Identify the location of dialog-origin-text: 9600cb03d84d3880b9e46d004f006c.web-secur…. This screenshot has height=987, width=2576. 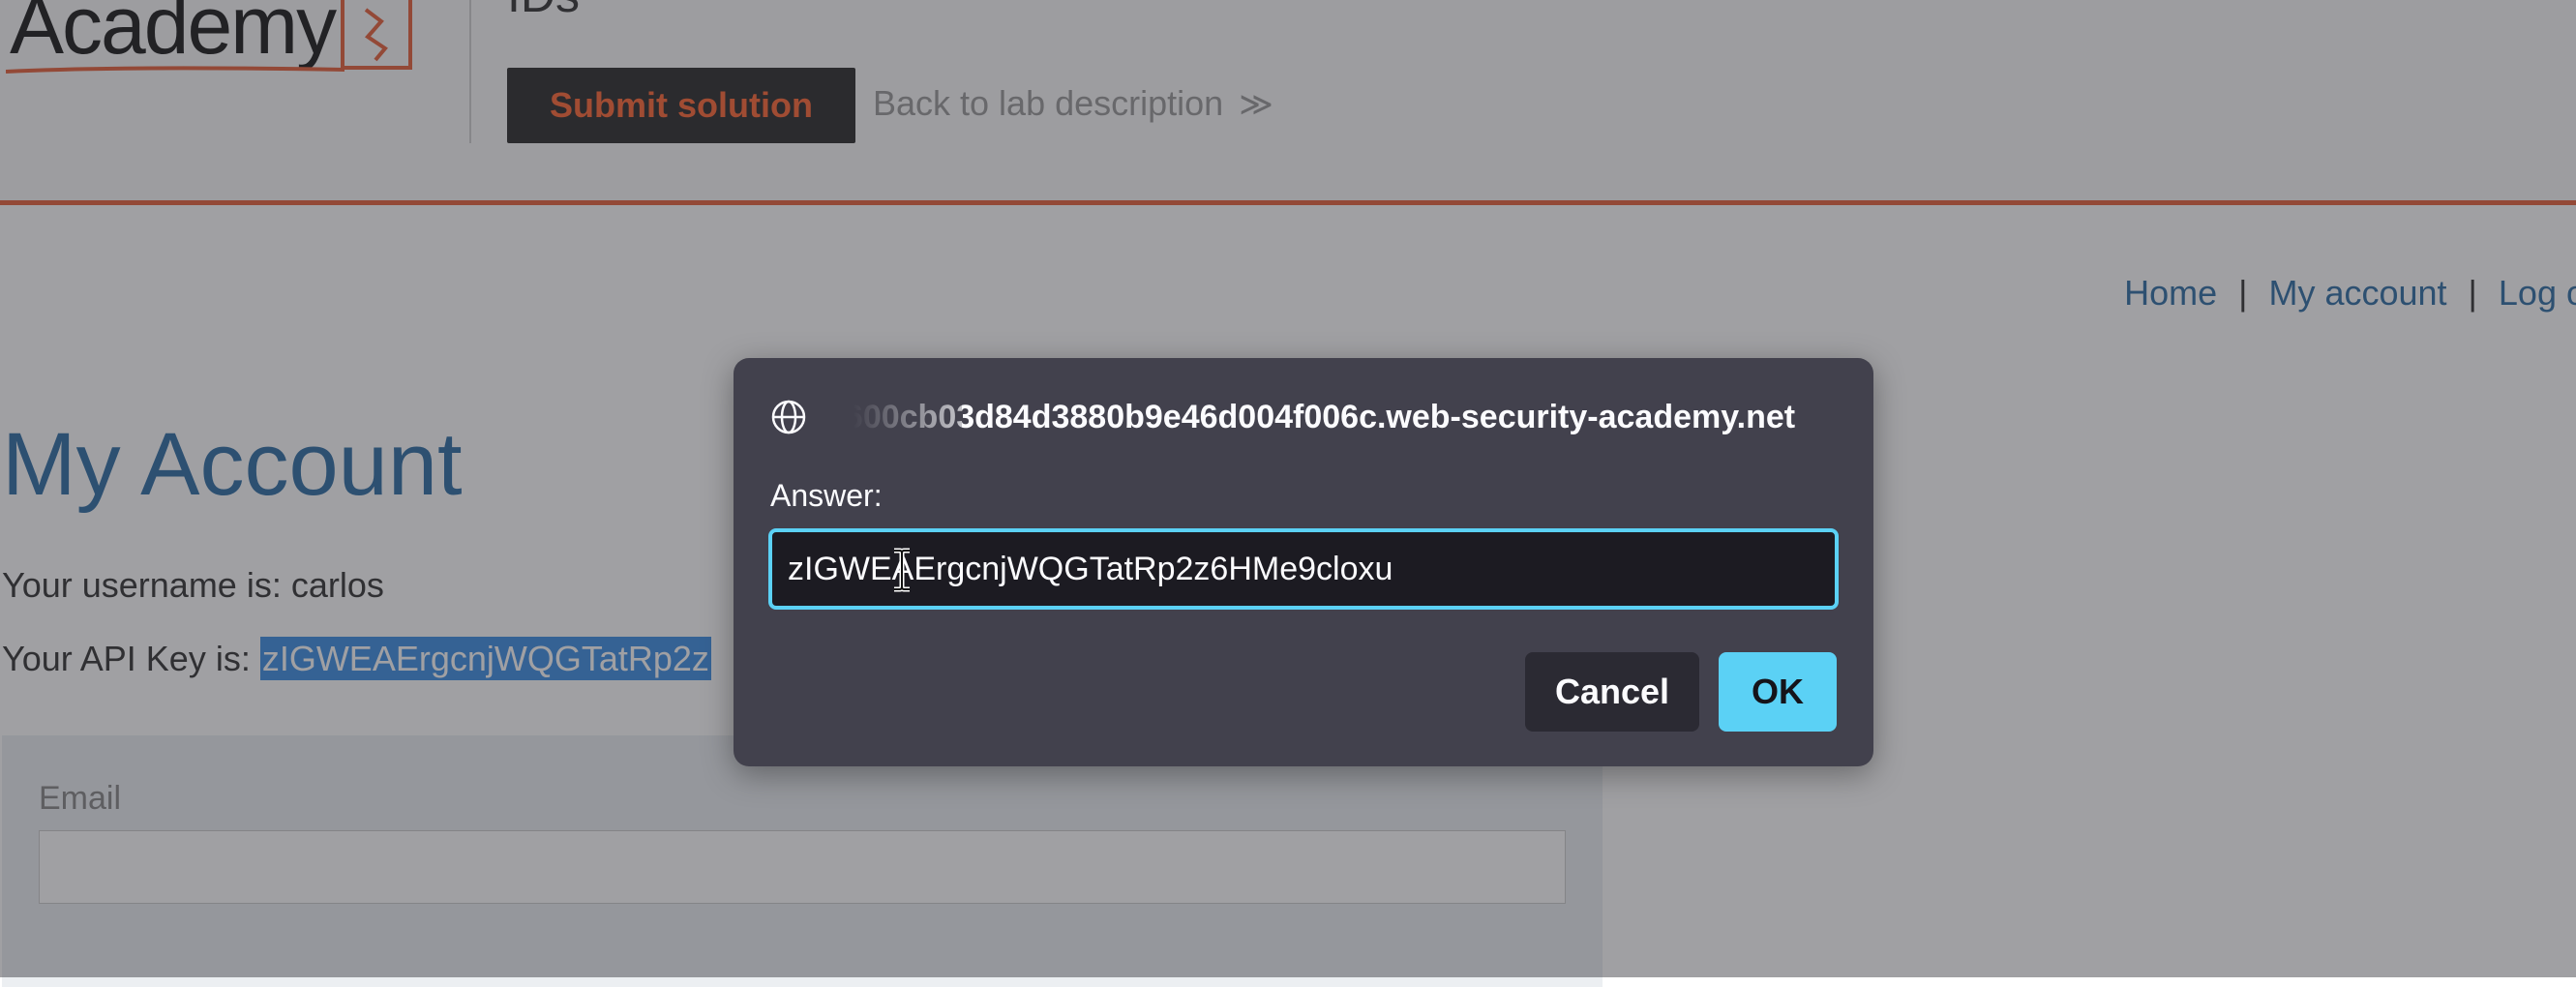
(1311, 416).